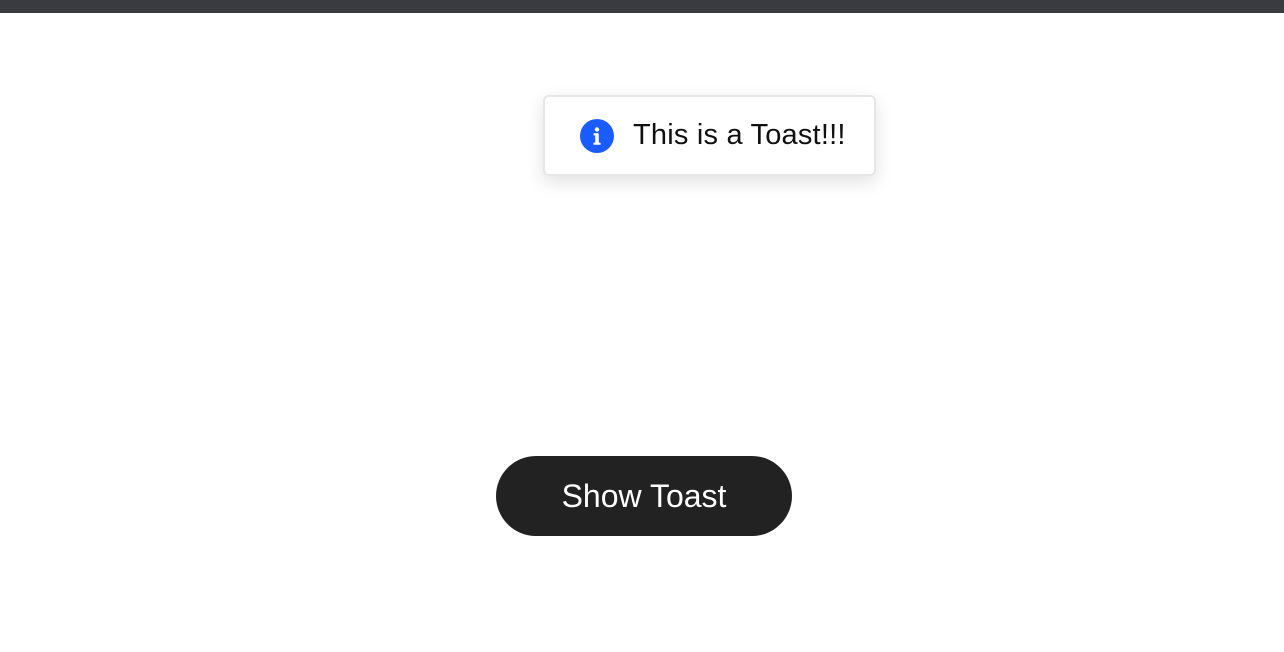 The width and height of the screenshot is (1284, 652). I want to click on info-icon, so click(597, 135).